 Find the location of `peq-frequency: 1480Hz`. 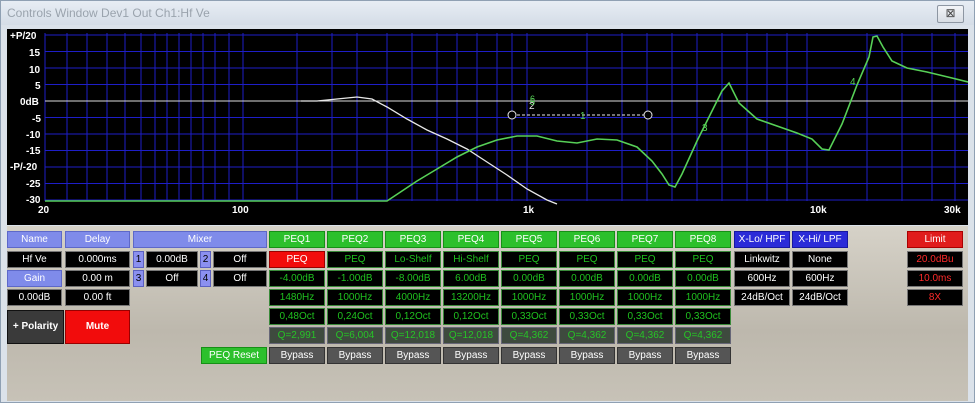

peq-frequency: 1480Hz is located at coordinates (297, 297).